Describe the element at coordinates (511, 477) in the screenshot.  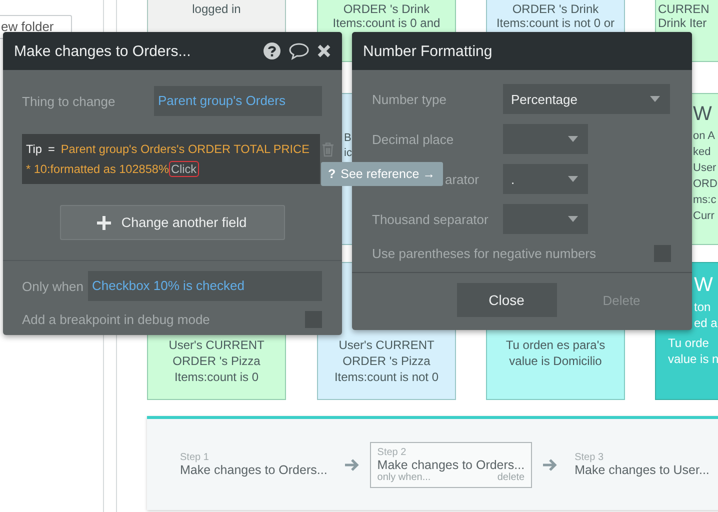
I see `delete-link: delete` at that location.